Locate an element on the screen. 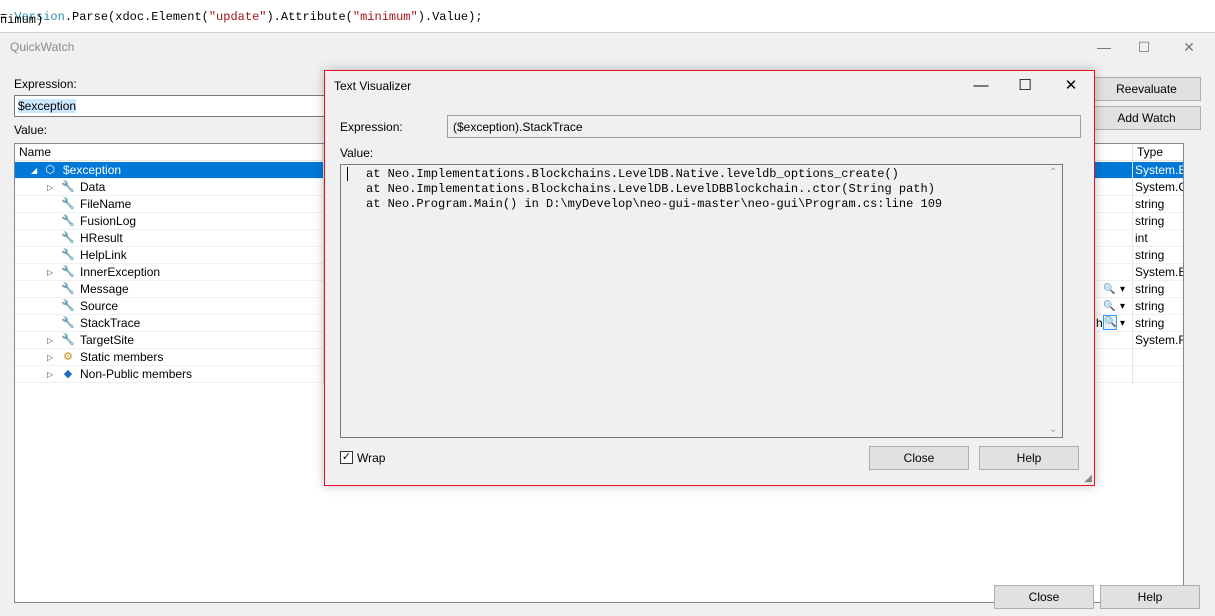  tree-row-name: Source is located at coordinates (99, 306).